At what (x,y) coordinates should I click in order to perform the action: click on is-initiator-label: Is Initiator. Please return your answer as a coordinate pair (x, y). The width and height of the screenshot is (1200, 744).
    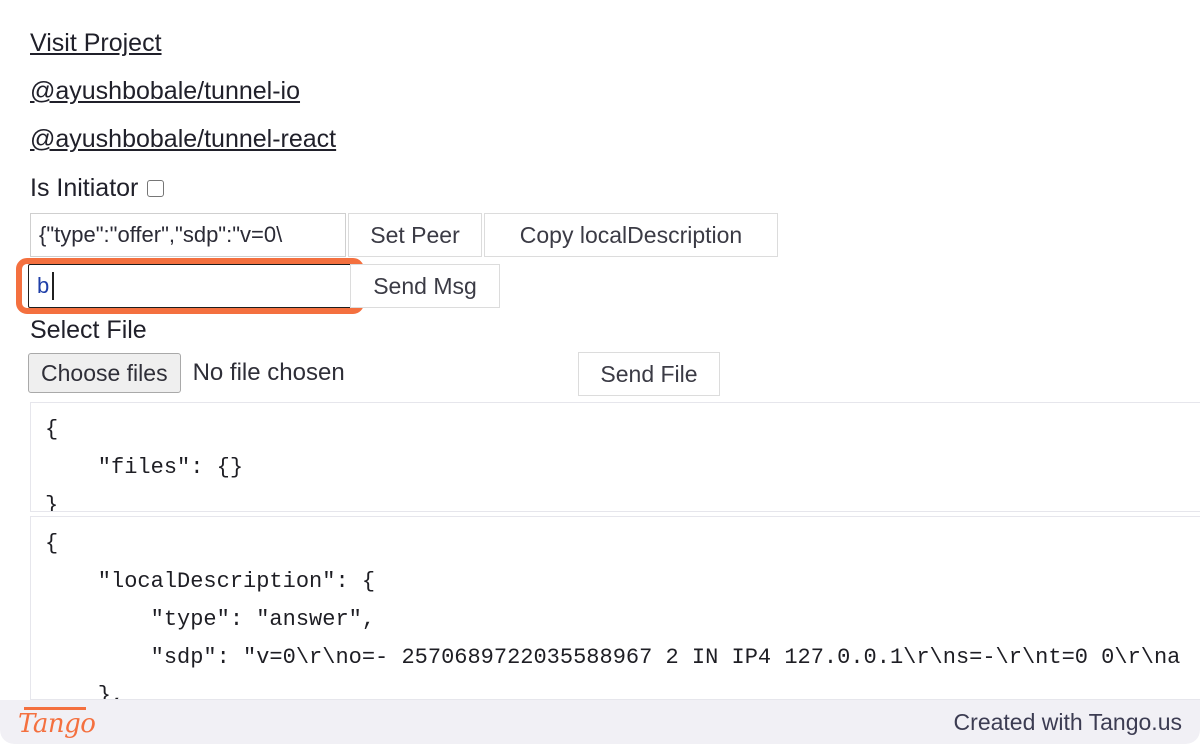
    Looking at the image, I should click on (84, 188).